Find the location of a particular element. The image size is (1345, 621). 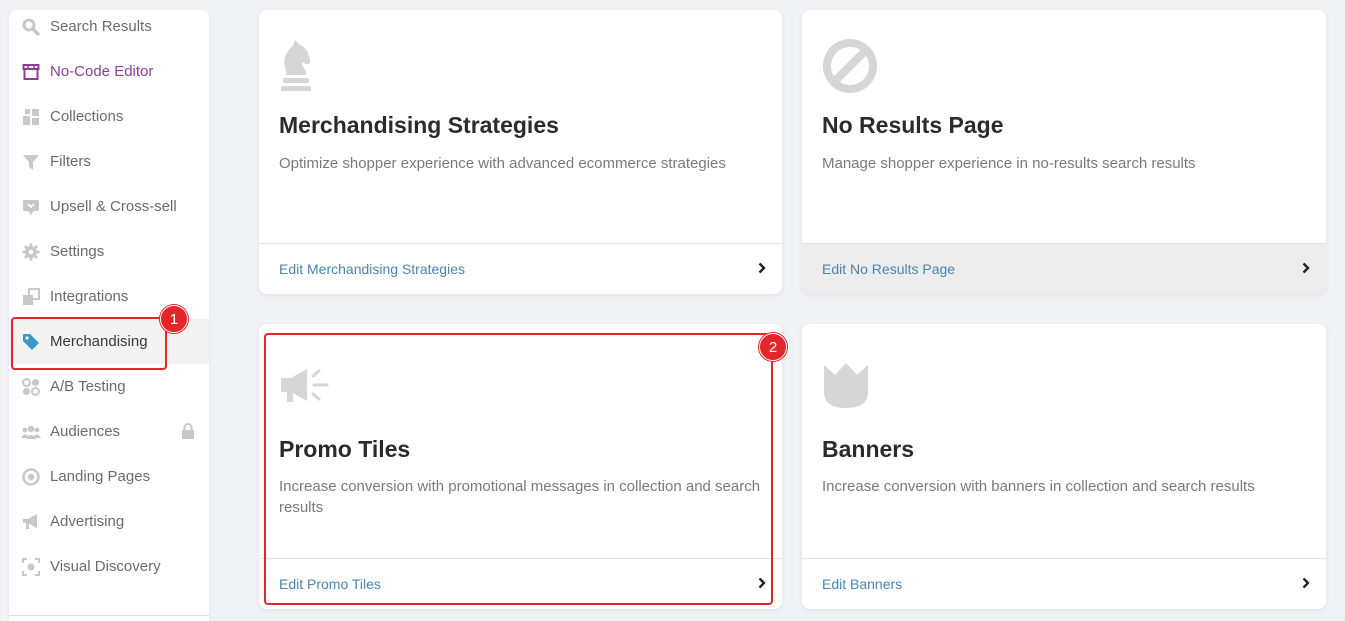

sidebar-item-landing-pages: Landing Pages is located at coordinates (109, 476).